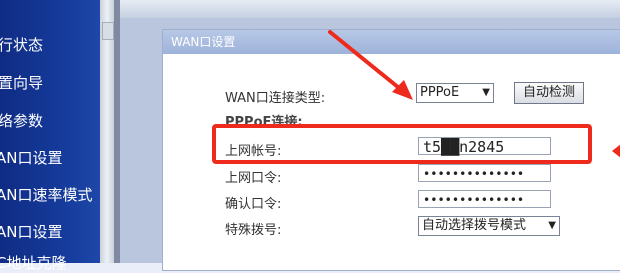  Describe the element at coordinates (616, 151) in the screenshot. I see `highlight-pointer` at that location.